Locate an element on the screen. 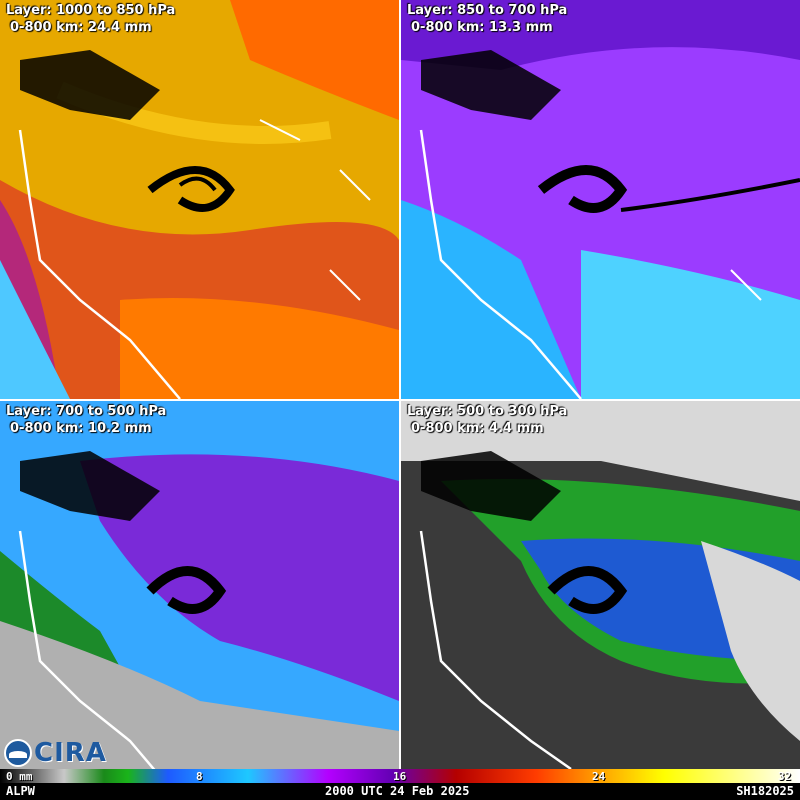 This screenshot has height=800, width=800. panel-divider-vertical is located at coordinates (400, 385).